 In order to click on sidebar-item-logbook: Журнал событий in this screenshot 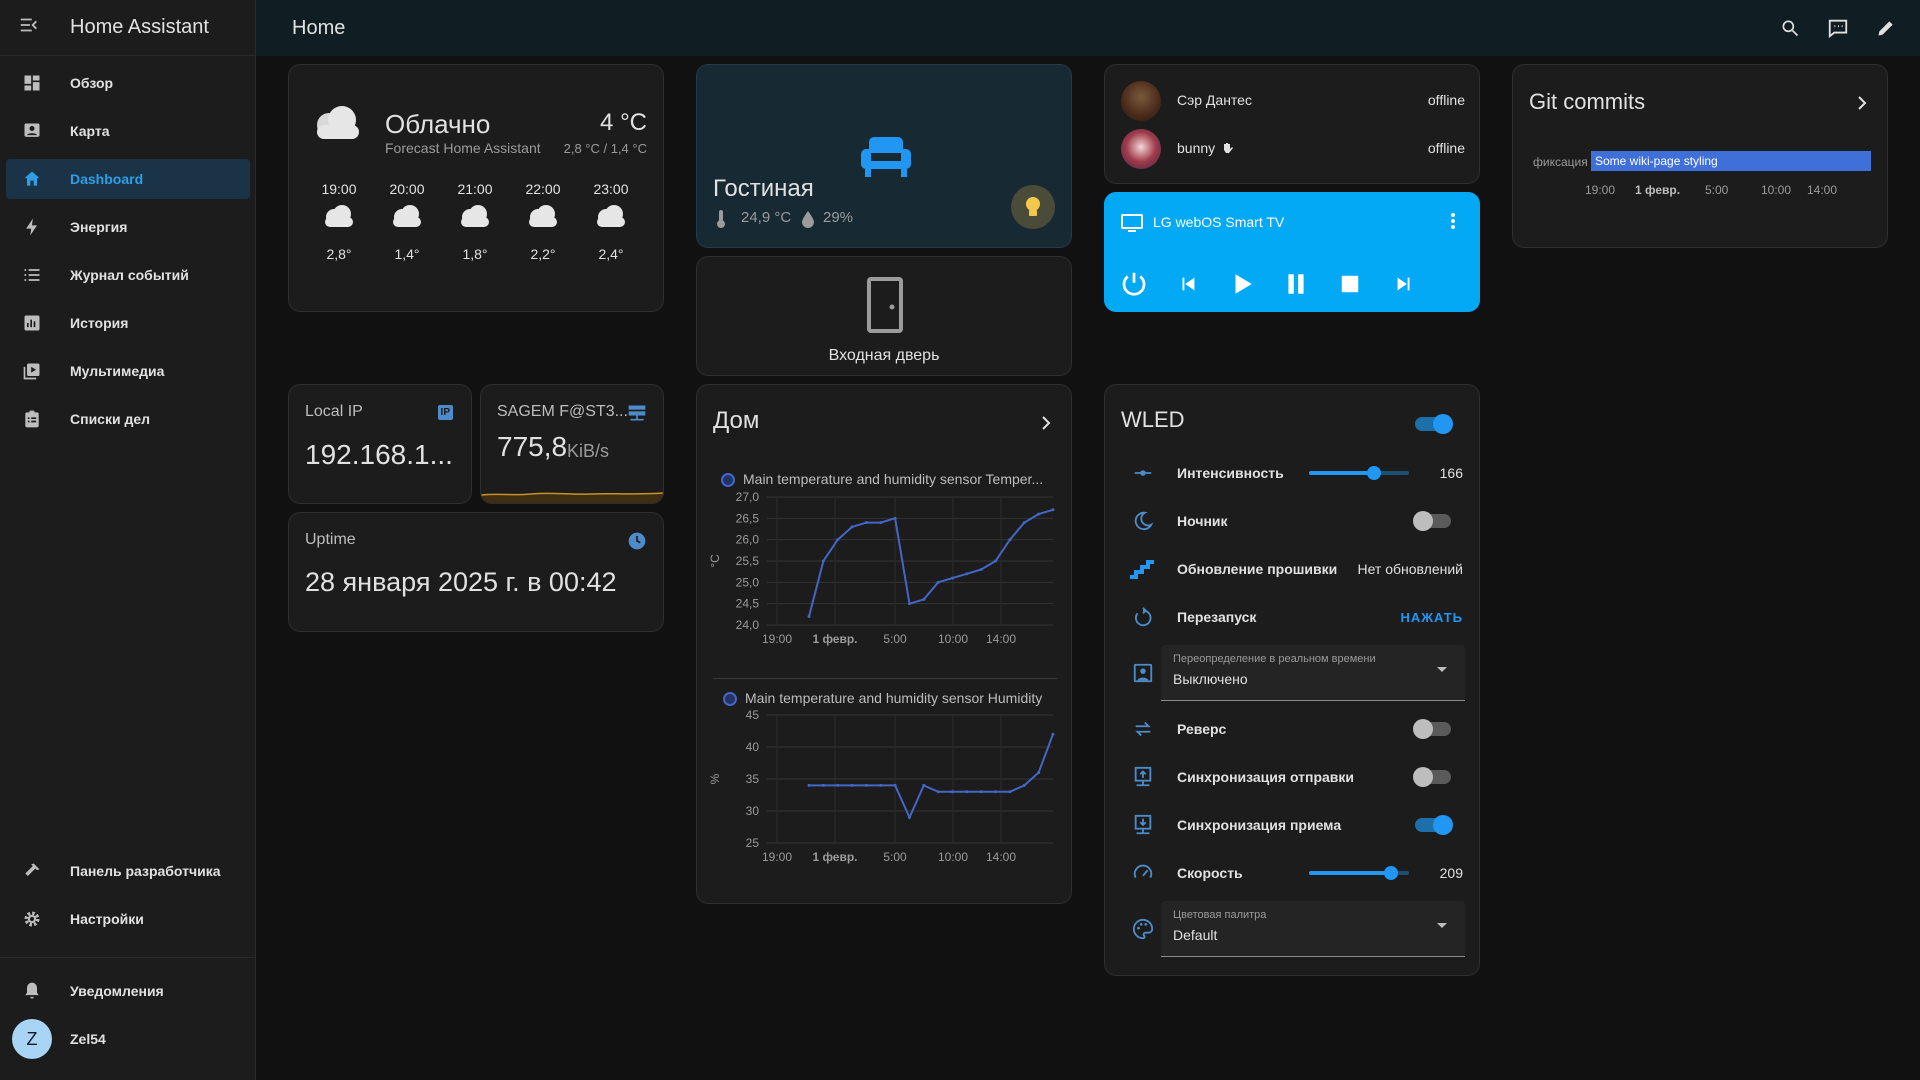, I will do `click(128, 275)`.